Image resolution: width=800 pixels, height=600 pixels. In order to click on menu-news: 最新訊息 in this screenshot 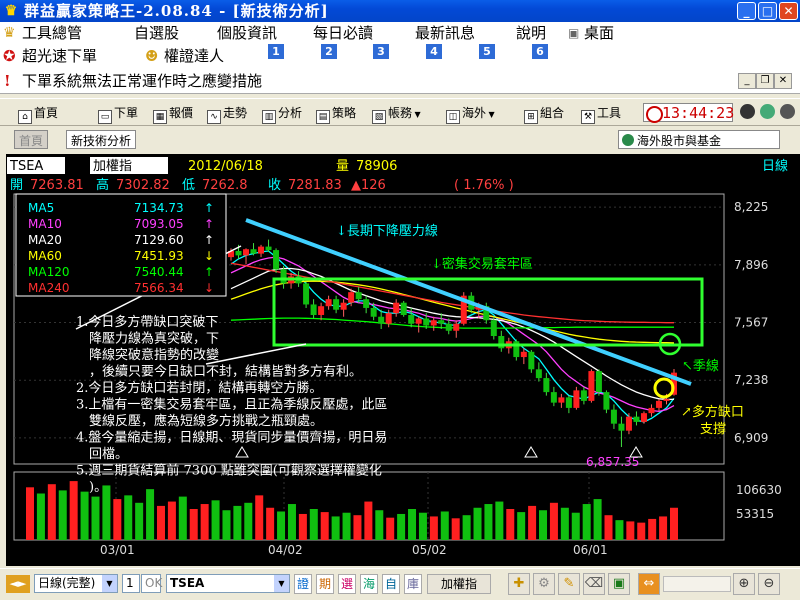, I will do `click(445, 33)`.